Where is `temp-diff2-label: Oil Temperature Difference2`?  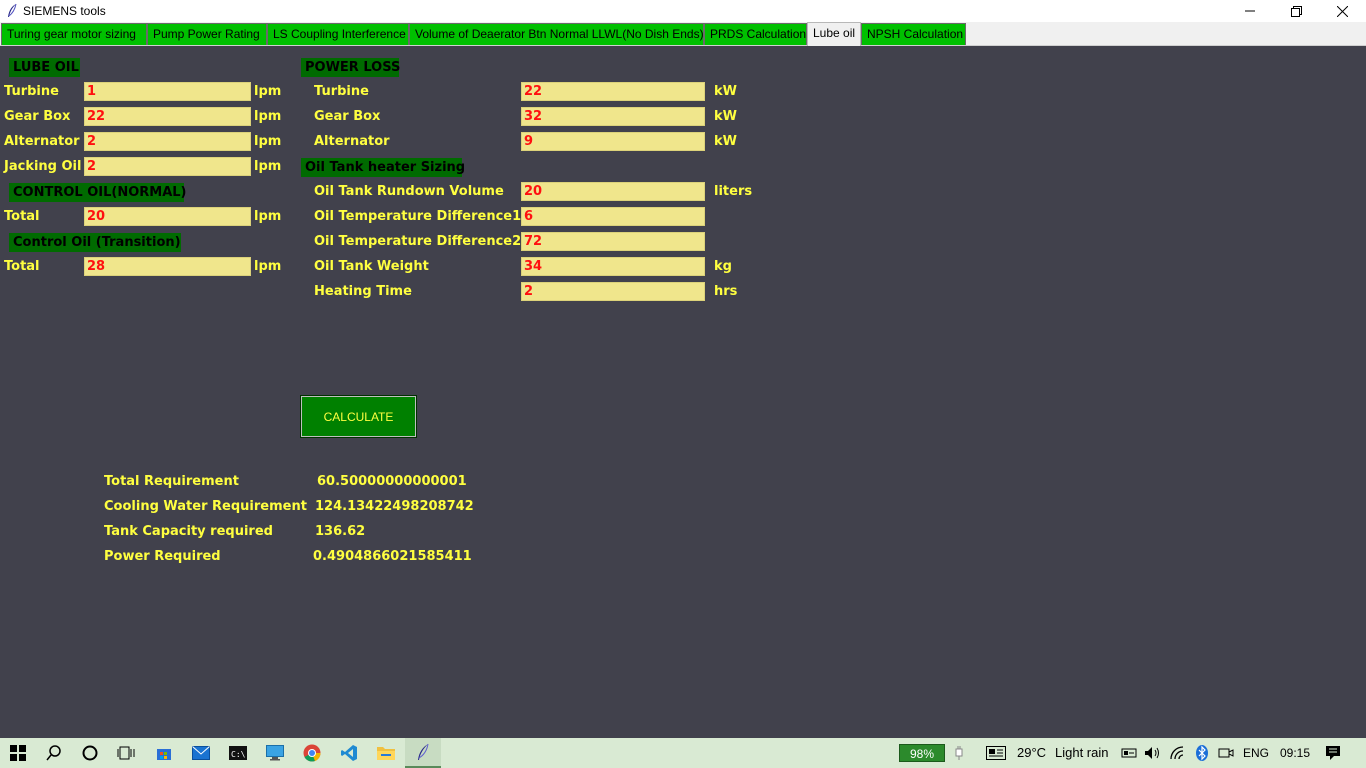 temp-diff2-label: Oil Temperature Difference2 is located at coordinates (418, 241).